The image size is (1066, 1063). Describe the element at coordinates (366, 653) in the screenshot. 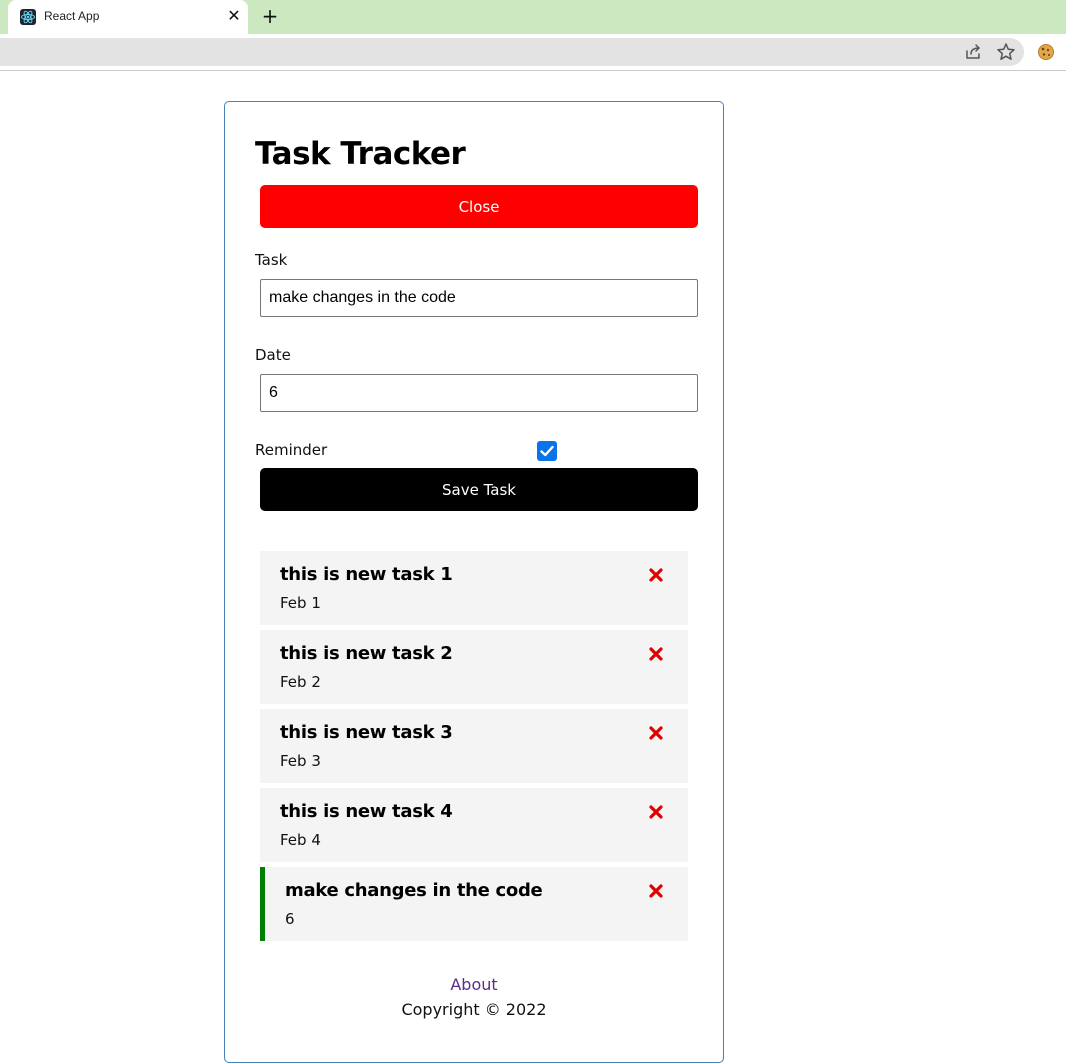

I see `task-text: this is new task 2` at that location.